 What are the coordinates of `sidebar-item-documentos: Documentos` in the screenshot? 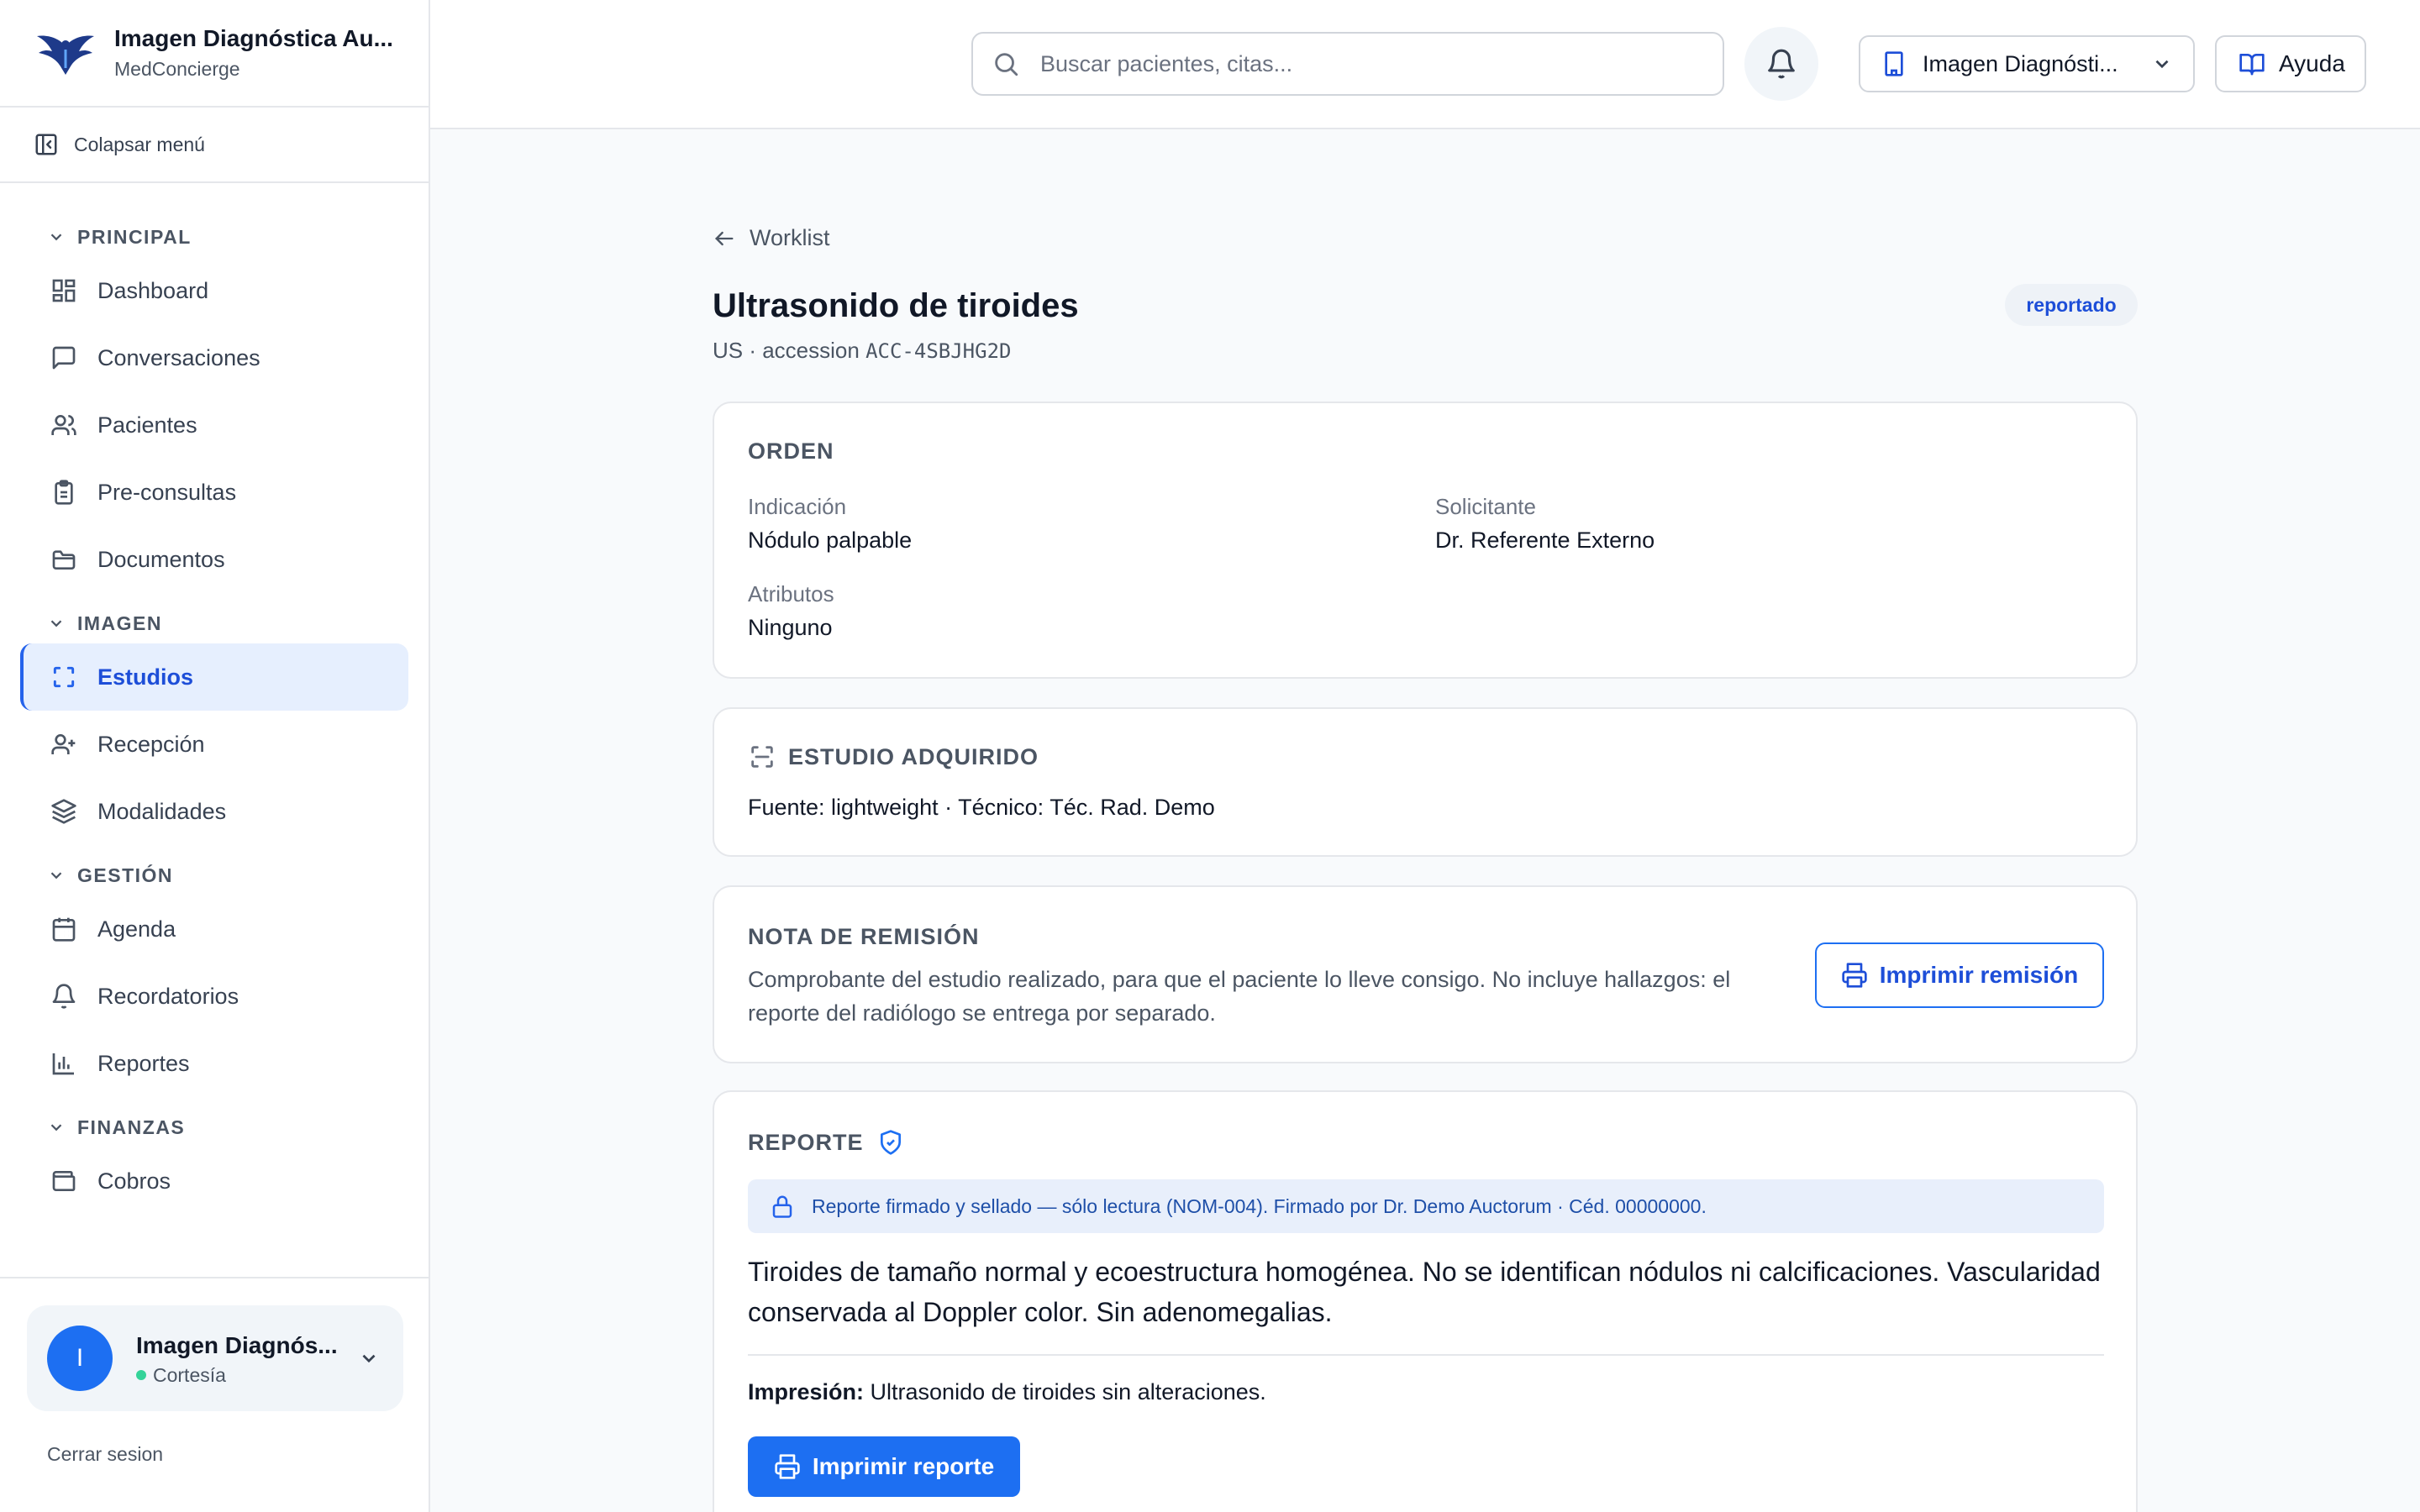 It's located at (214, 559).